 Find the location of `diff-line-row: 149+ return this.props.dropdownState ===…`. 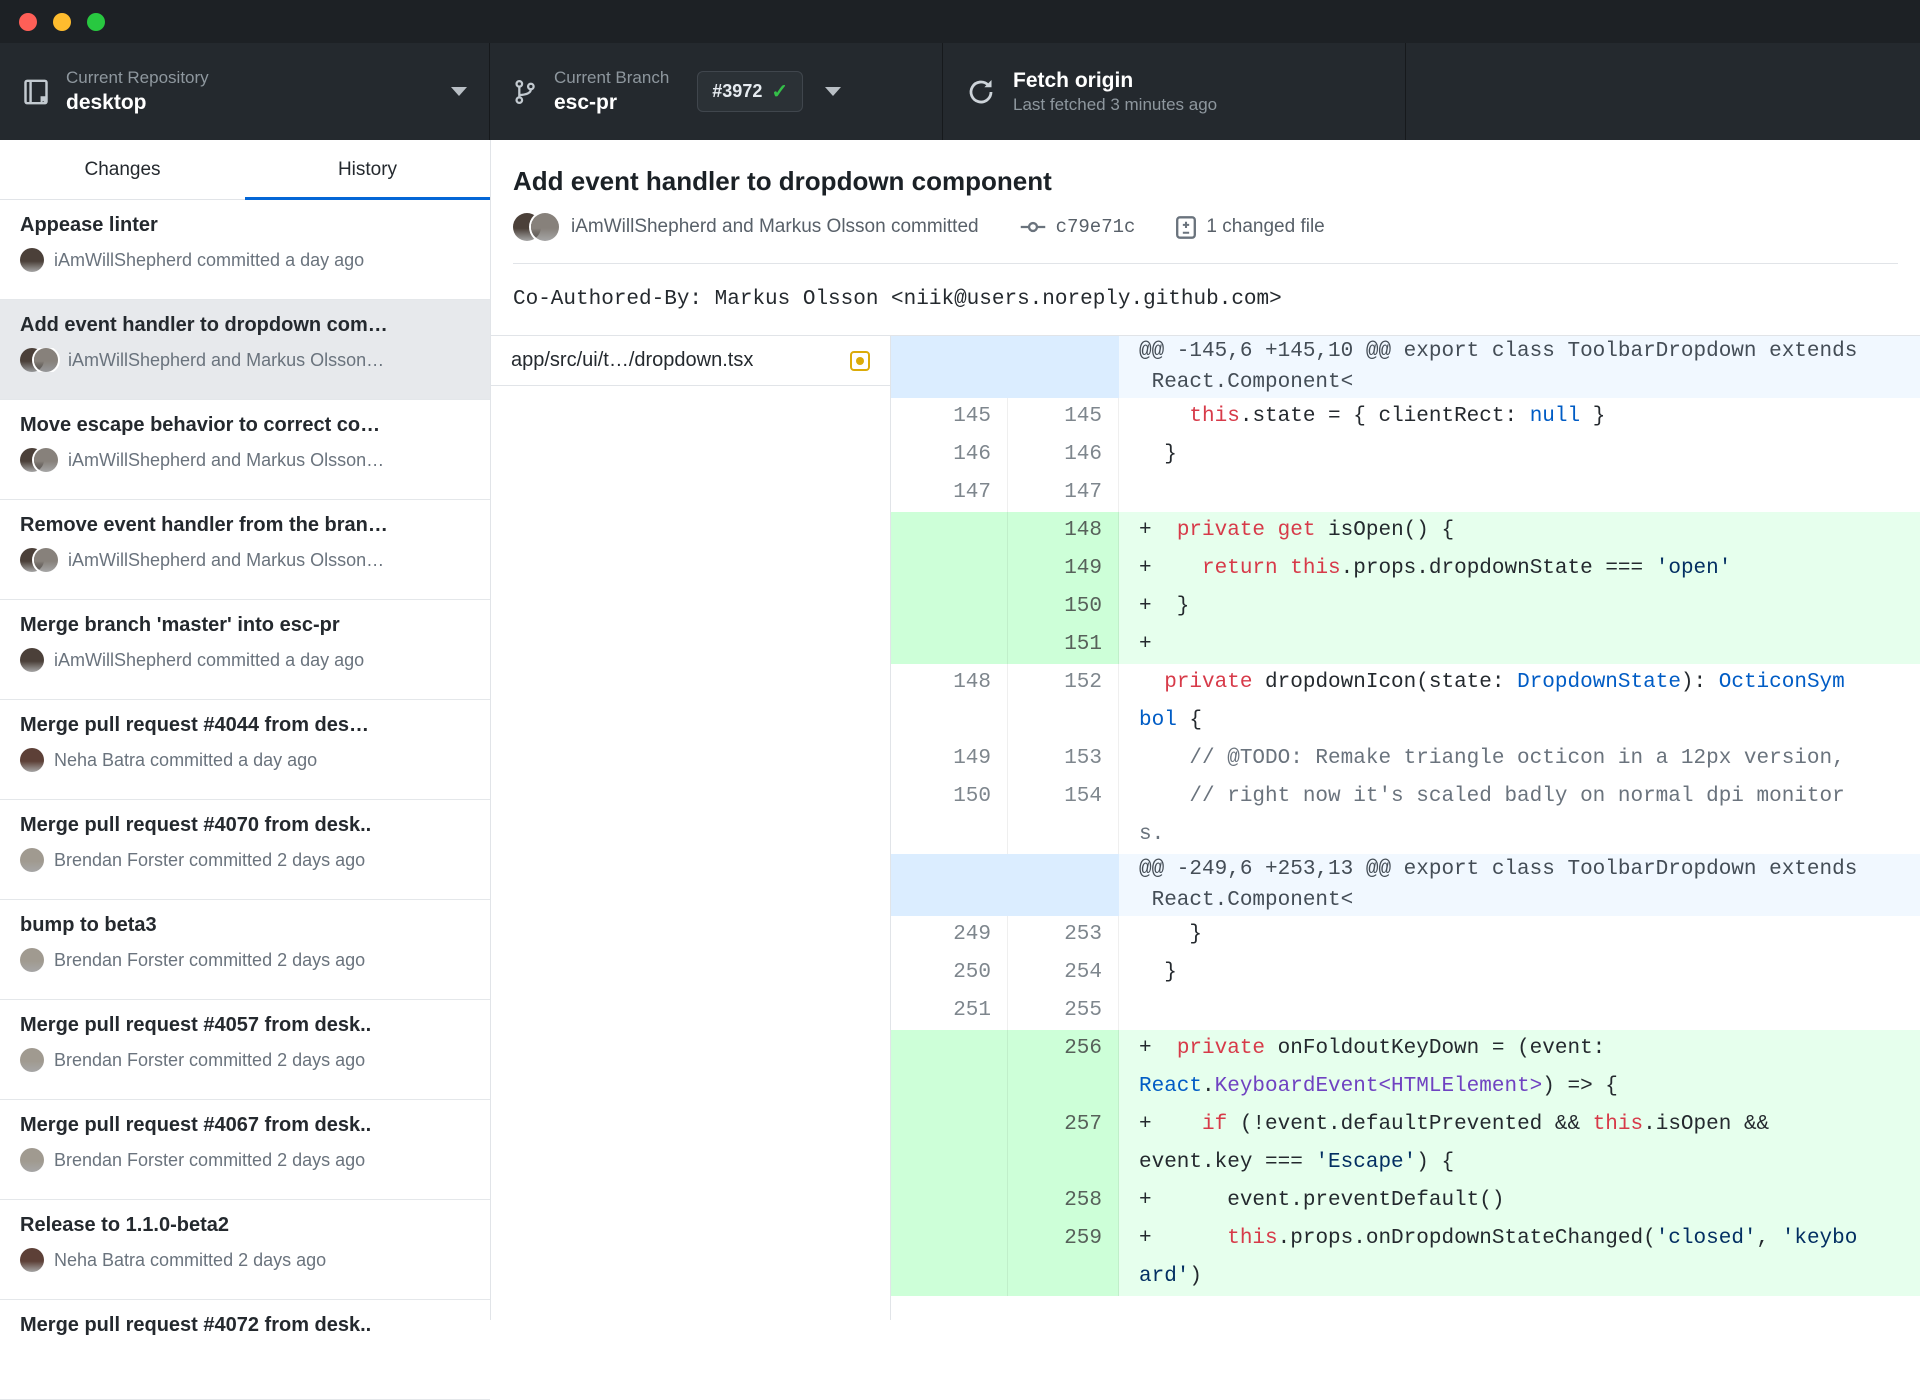

diff-line-row: 149+ return this.props.dropdownState ===… is located at coordinates (1405, 569).